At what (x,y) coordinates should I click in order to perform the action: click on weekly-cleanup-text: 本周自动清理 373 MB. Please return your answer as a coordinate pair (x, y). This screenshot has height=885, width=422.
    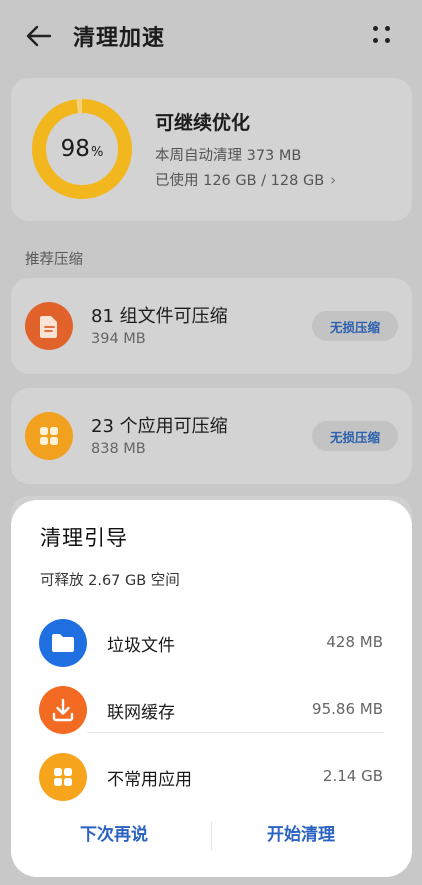
    Looking at the image, I should click on (228, 156).